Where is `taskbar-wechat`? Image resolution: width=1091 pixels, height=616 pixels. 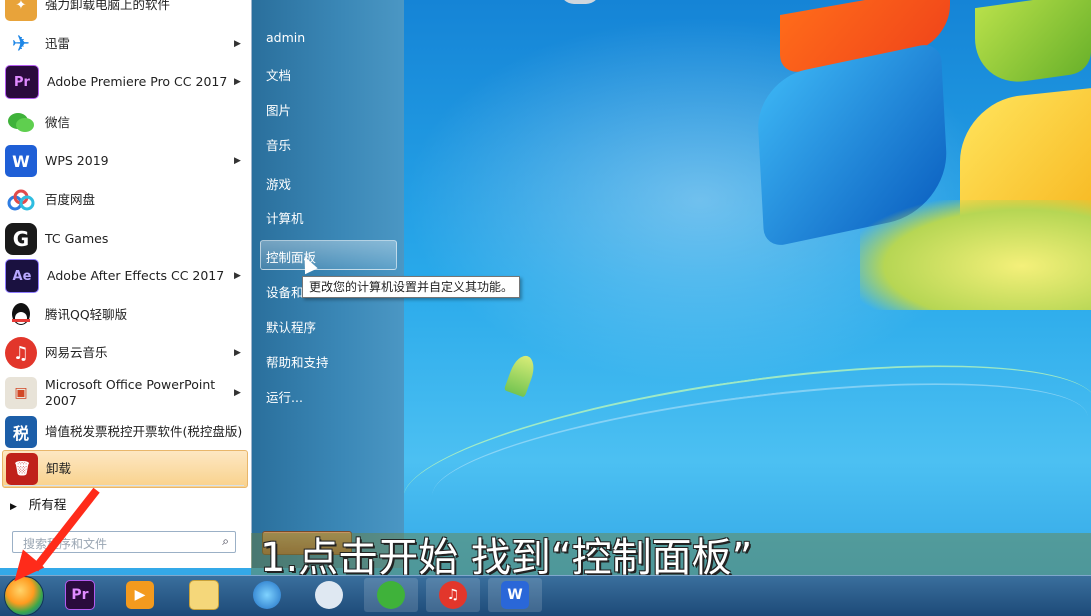
taskbar-wechat is located at coordinates (391, 595).